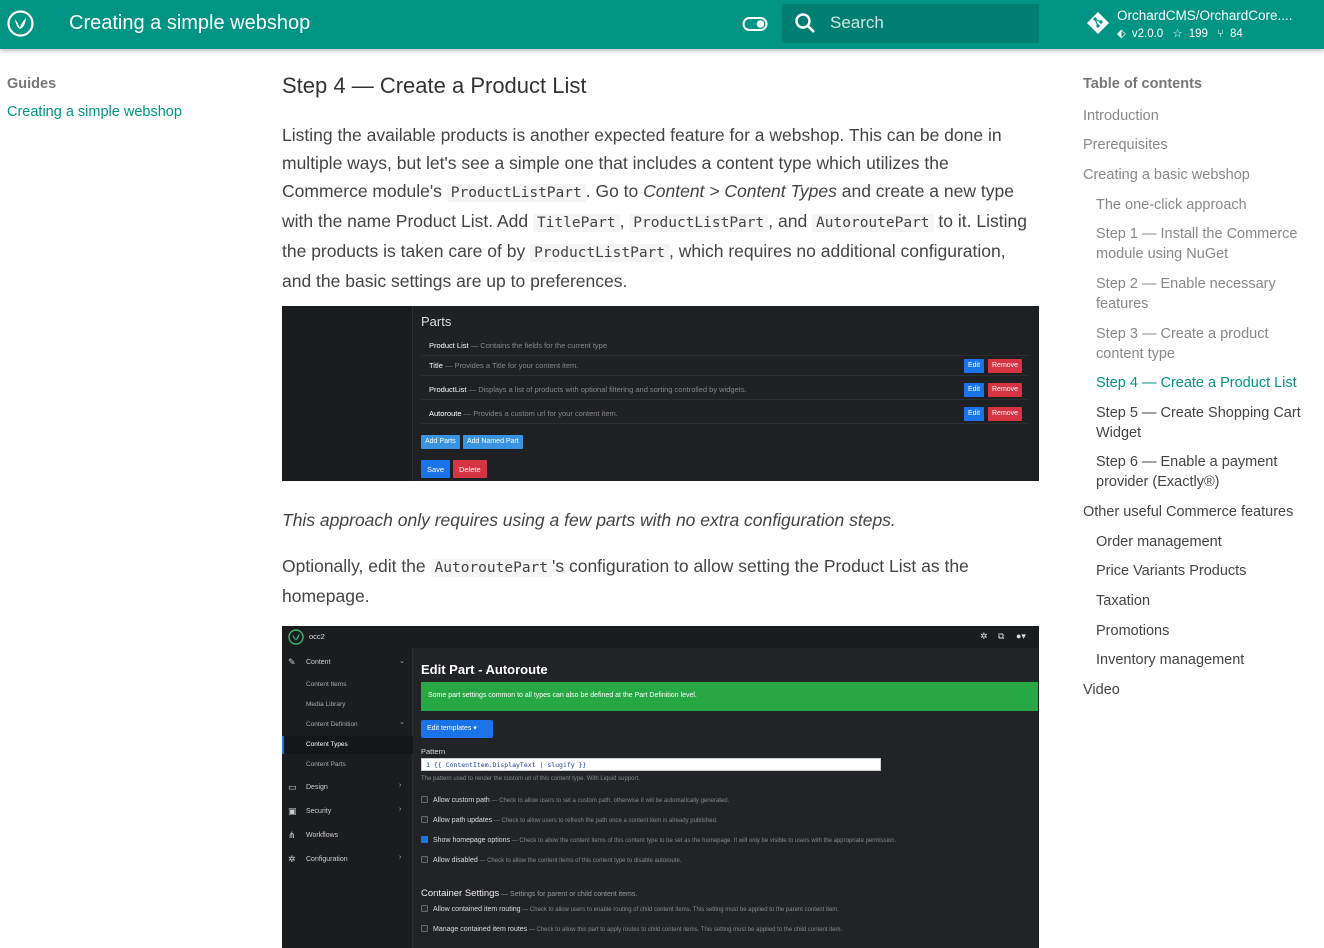 The height and width of the screenshot is (948, 1324). I want to click on monitor-icon: ▭, so click(292, 787).